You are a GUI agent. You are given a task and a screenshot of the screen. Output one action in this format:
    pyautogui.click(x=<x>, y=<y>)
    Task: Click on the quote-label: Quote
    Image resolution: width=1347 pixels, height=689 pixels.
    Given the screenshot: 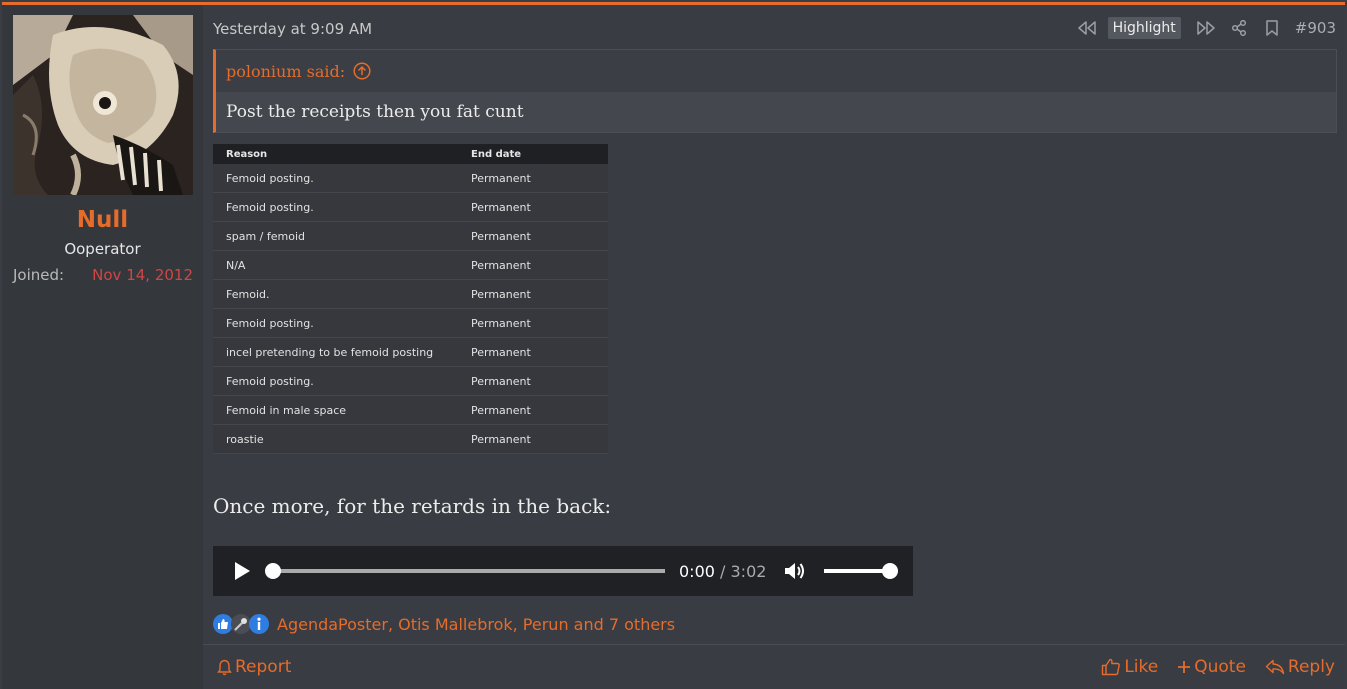 What is the action you would take?
    pyautogui.click(x=1220, y=667)
    